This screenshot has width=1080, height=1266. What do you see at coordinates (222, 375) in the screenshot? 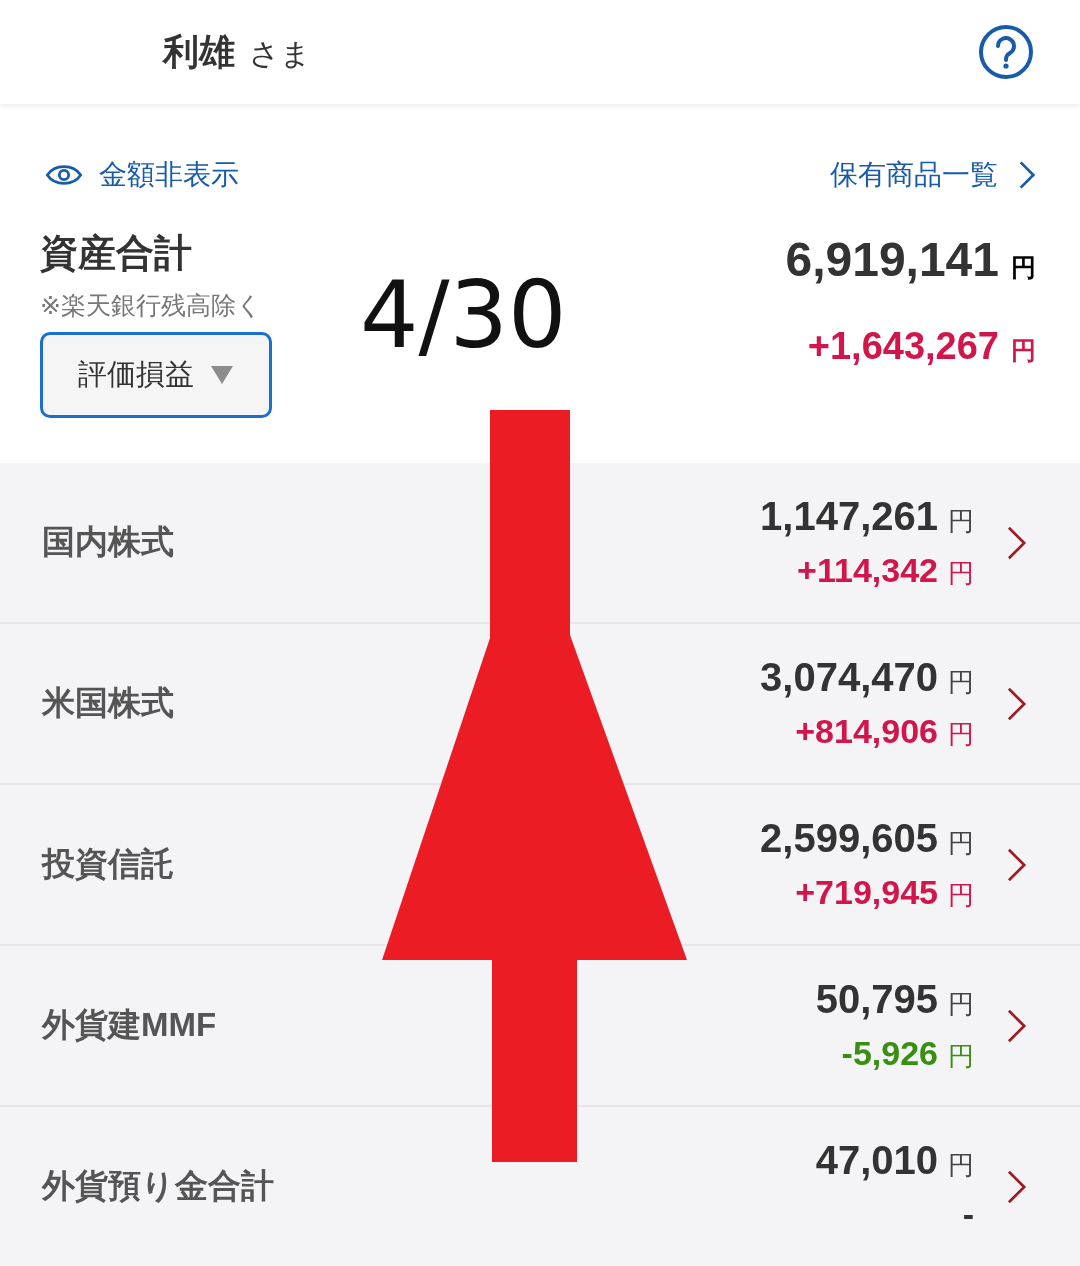
I see `dropdown-triangle-icon` at bounding box center [222, 375].